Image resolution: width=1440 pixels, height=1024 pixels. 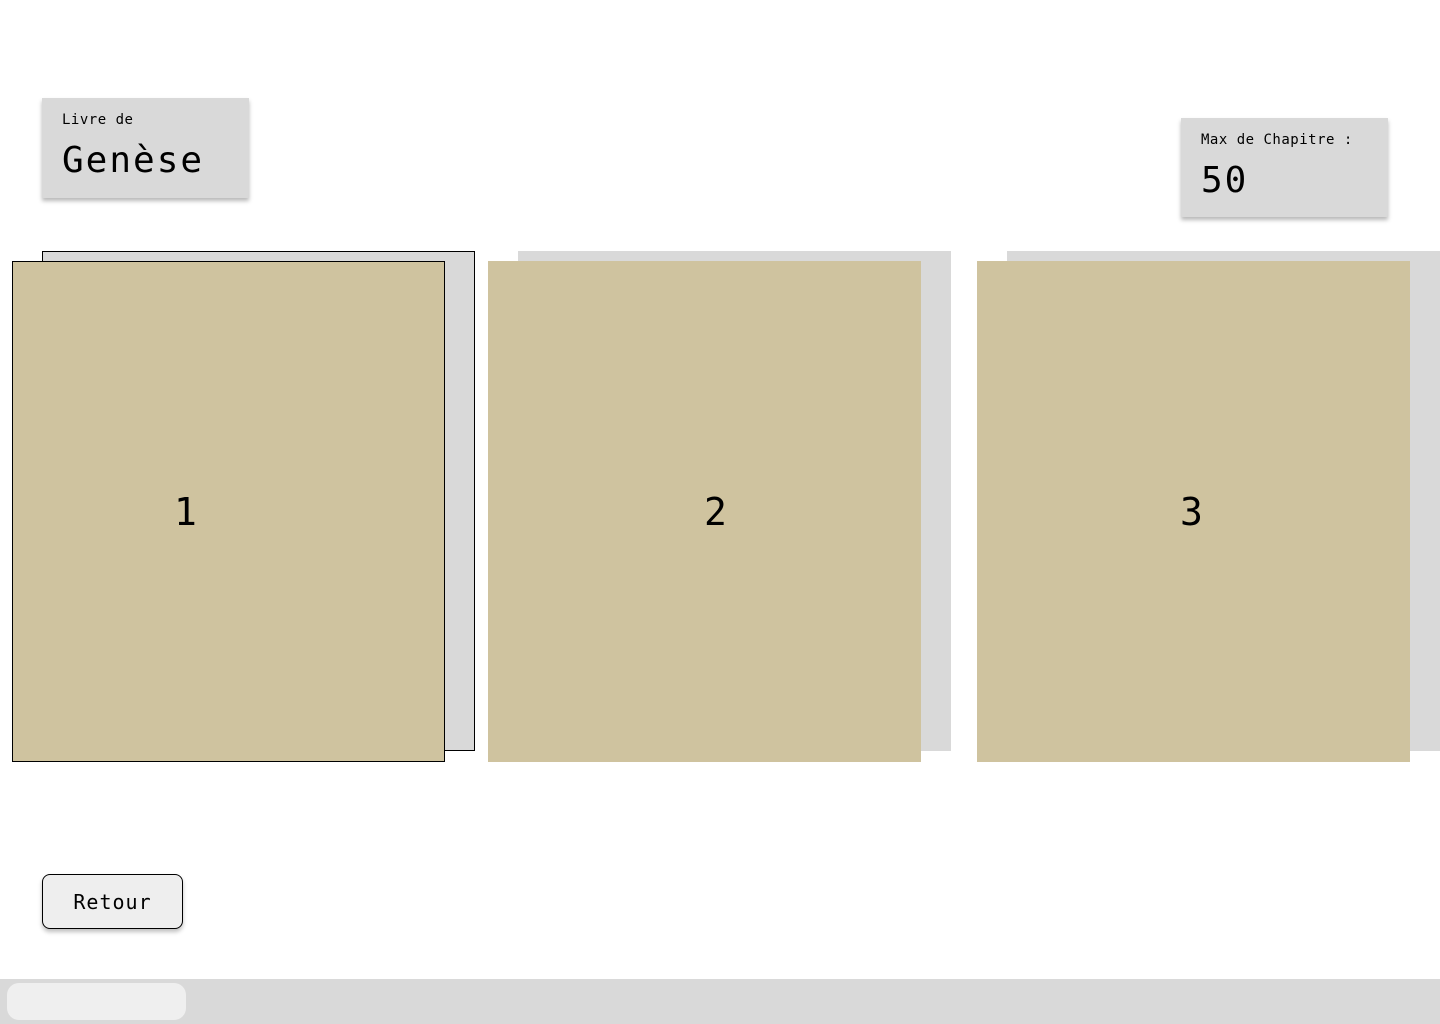 What do you see at coordinates (1225, 180) in the screenshot?
I see `max-chapter-value: 50` at bounding box center [1225, 180].